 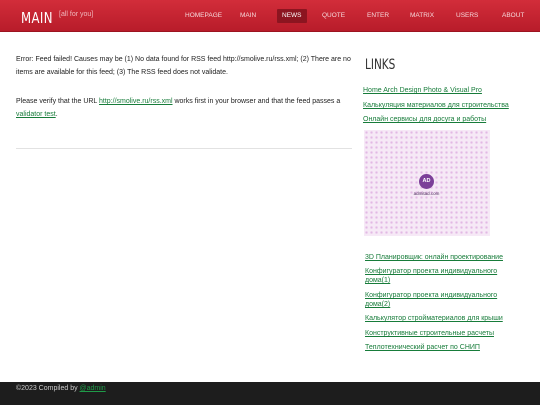 What do you see at coordinates (380, 65) in the screenshot?
I see `sidebar-title: LINKS` at bounding box center [380, 65].